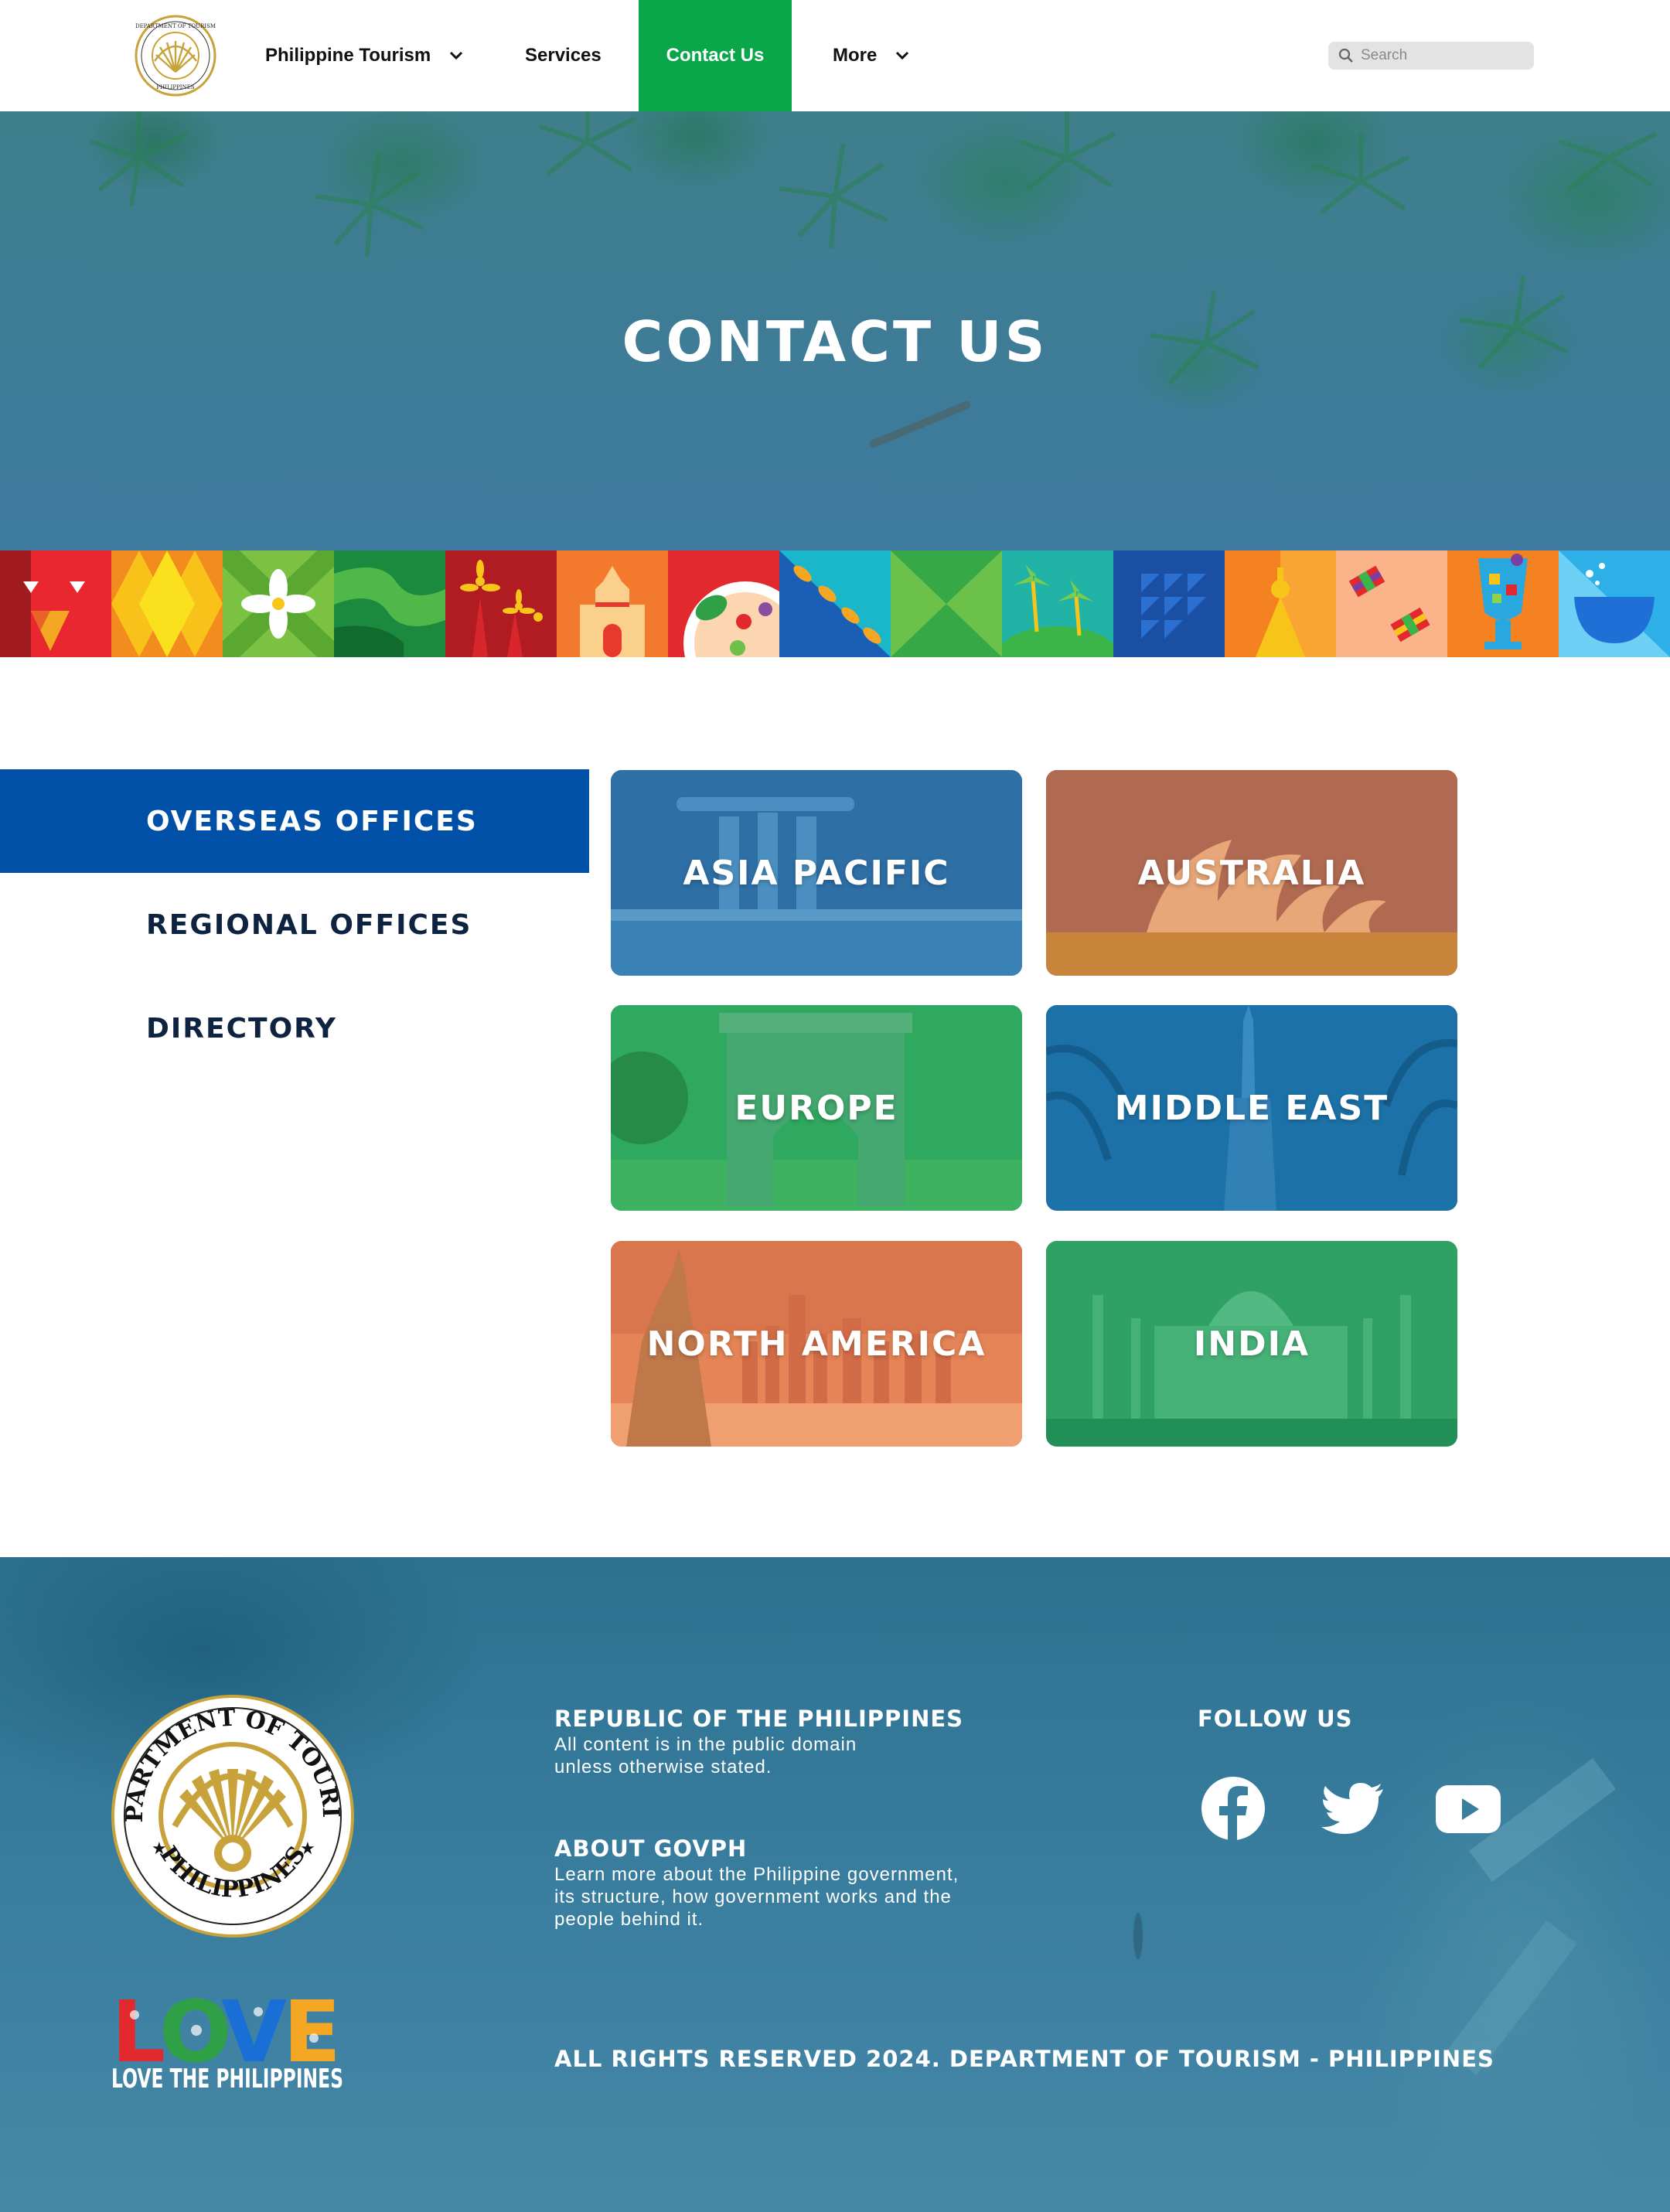 The image size is (1670, 2212). What do you see at coordinates (389, 604) in the screenshot?
I see `pattern-tile-rice-terraces` at bounding box center [389, 604].